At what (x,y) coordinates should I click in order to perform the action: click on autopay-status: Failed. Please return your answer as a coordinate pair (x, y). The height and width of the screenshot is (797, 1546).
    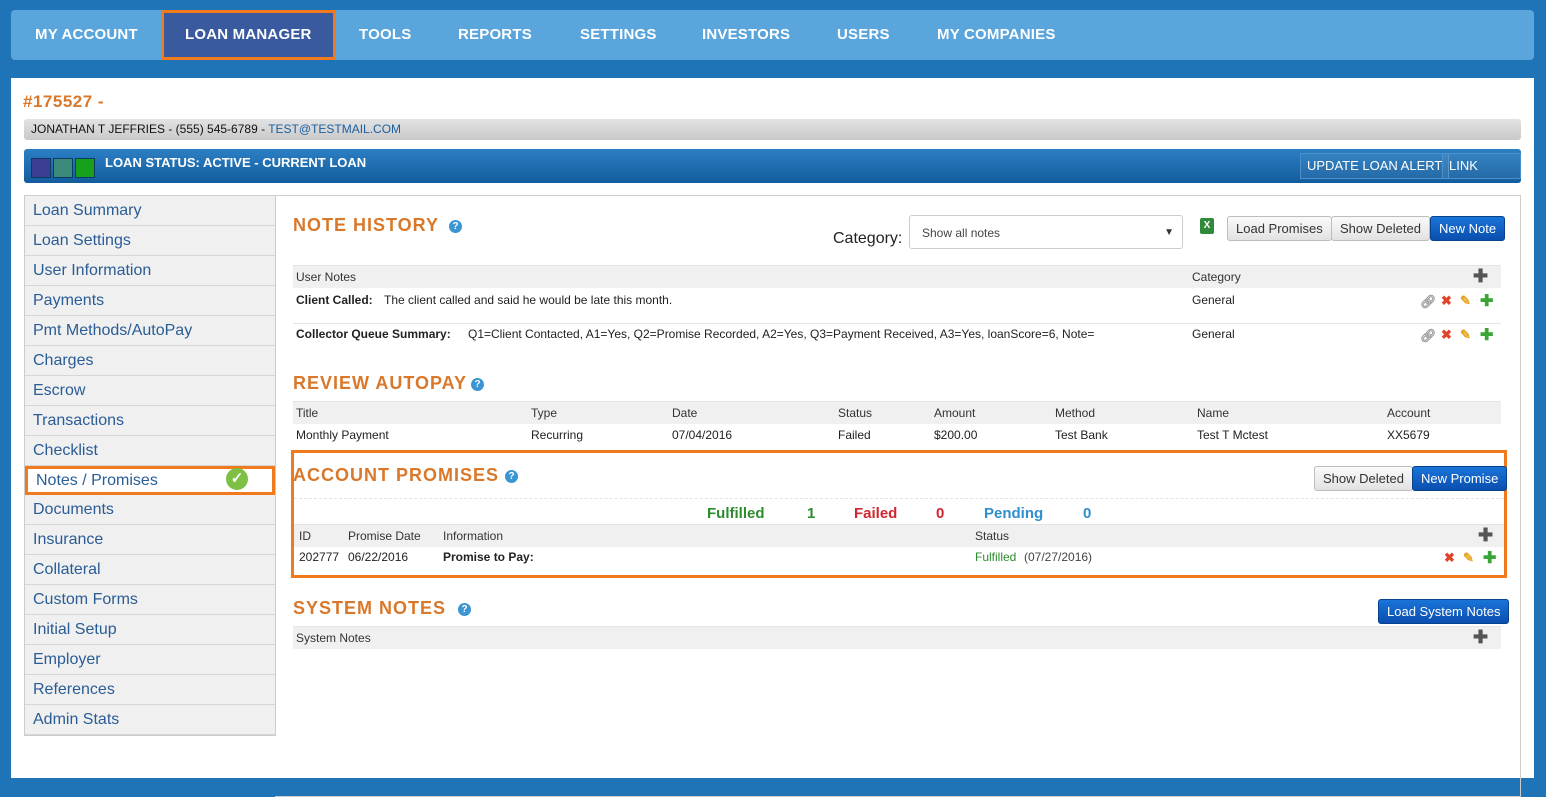
    Looking at the image, I should click on (854, 435).